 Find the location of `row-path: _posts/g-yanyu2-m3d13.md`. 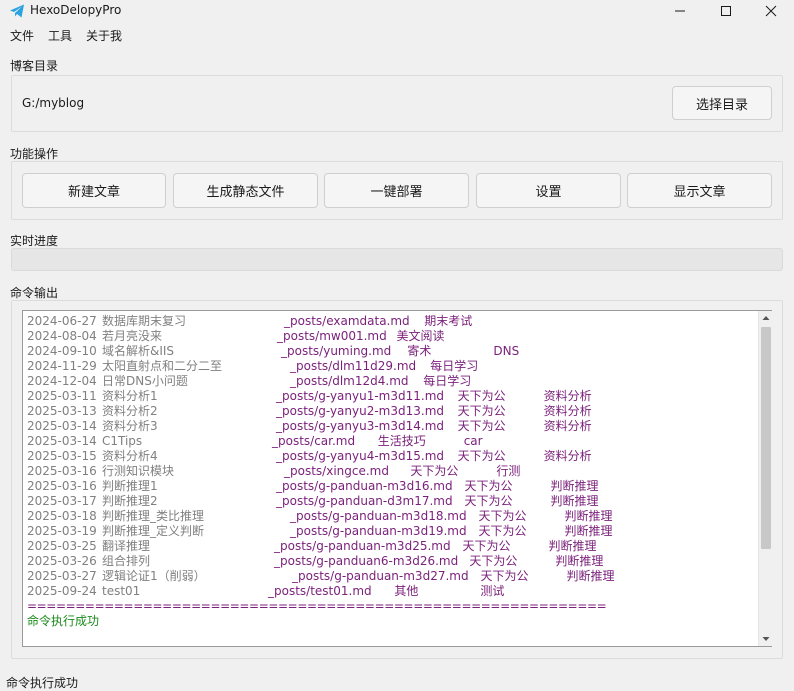

row-path: _posts/g-yanyu2-m3d13.md is located at coordinates (360, 411).